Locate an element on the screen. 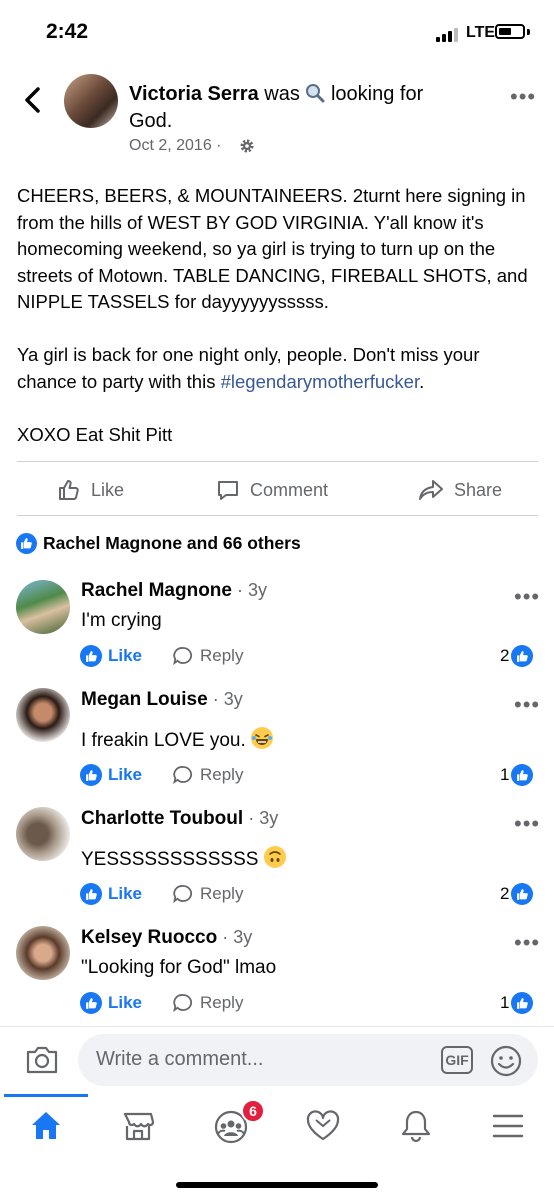 The image size is (554, 1200). comment-header: Kelsey Ruocco · 3y is located at coordinates (167, 937).